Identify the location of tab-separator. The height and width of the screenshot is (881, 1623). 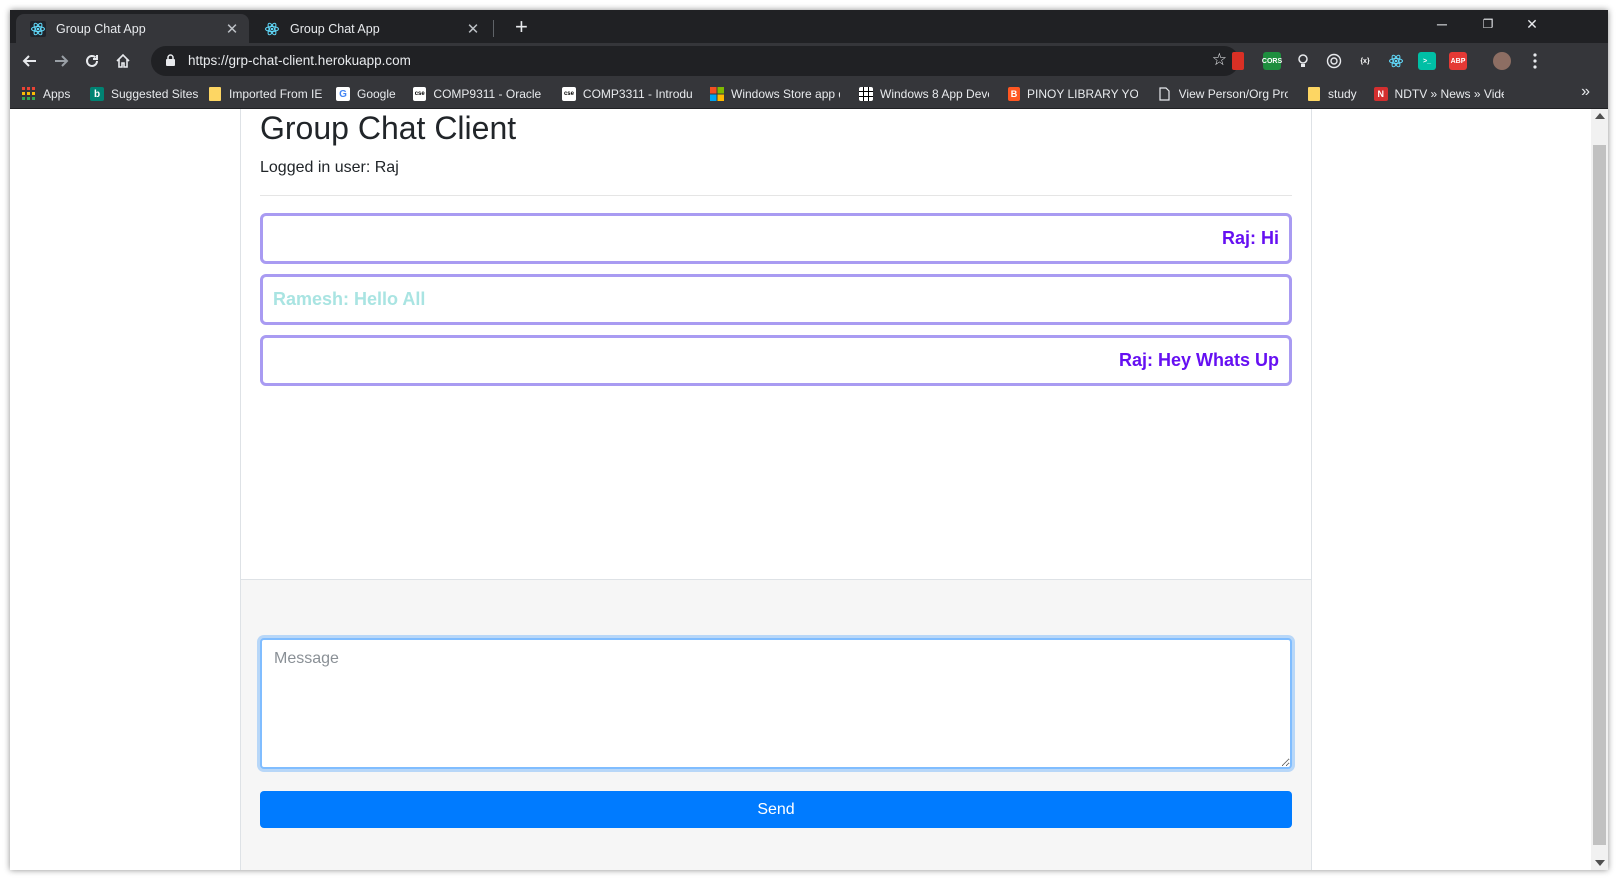
(493, 28).